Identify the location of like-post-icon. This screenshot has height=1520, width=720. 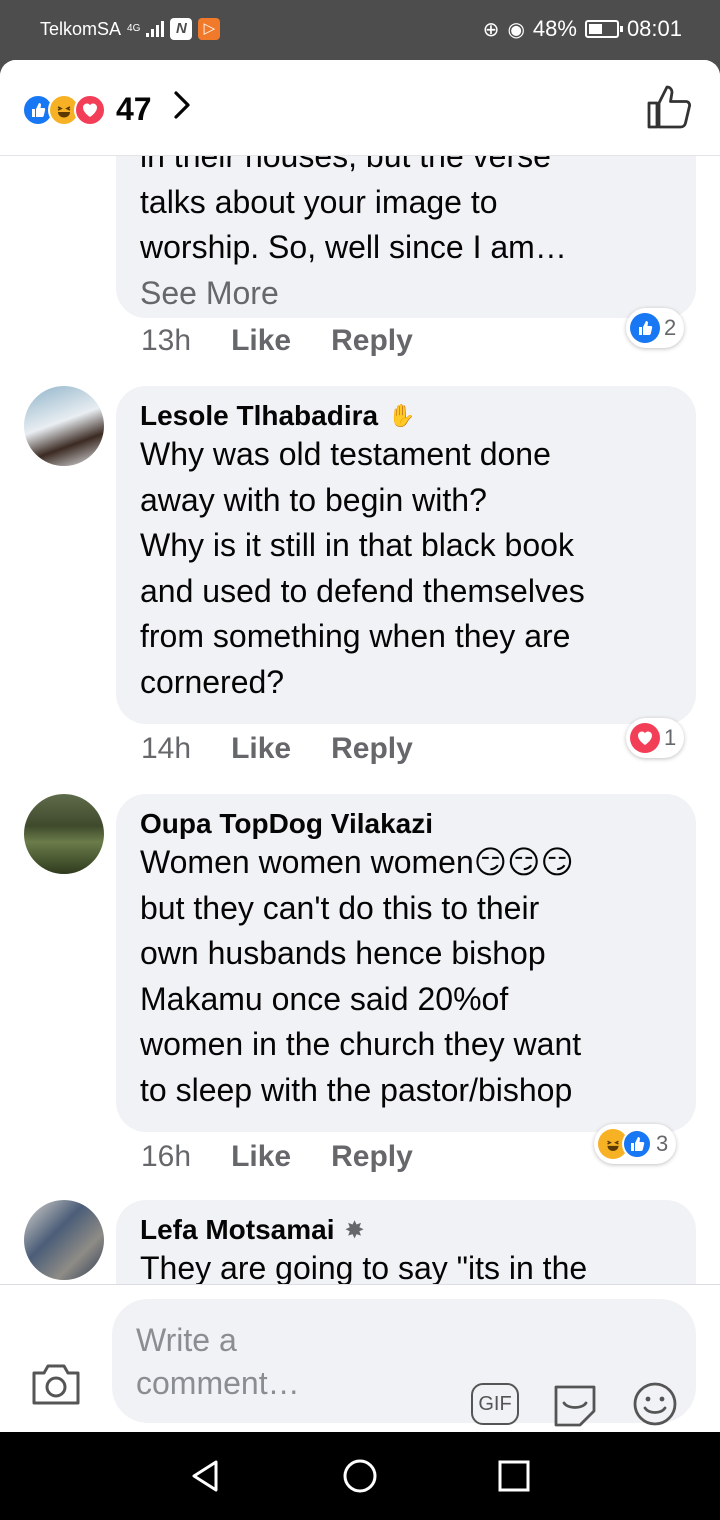
(669, 107).